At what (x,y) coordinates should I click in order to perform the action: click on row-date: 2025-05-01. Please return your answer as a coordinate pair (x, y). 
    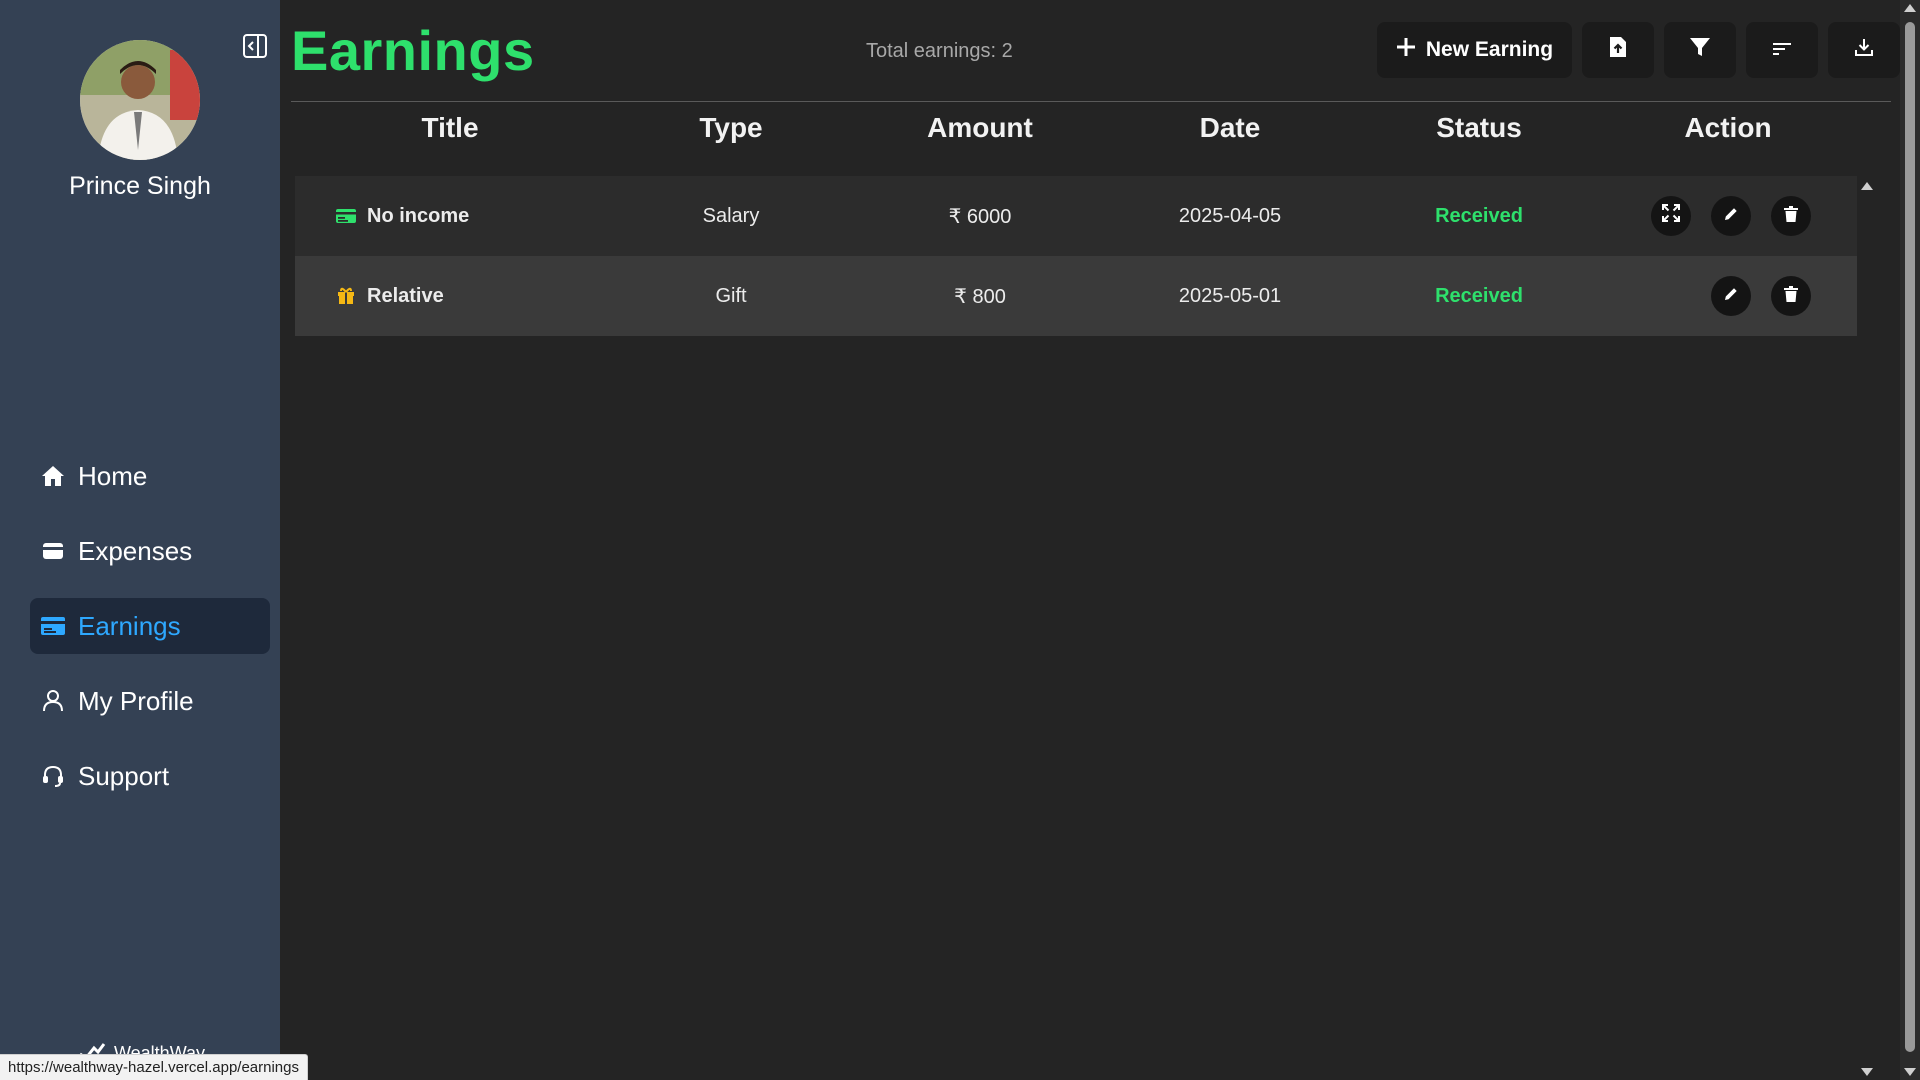
    Looking at the image, I should click on (1230, 295).